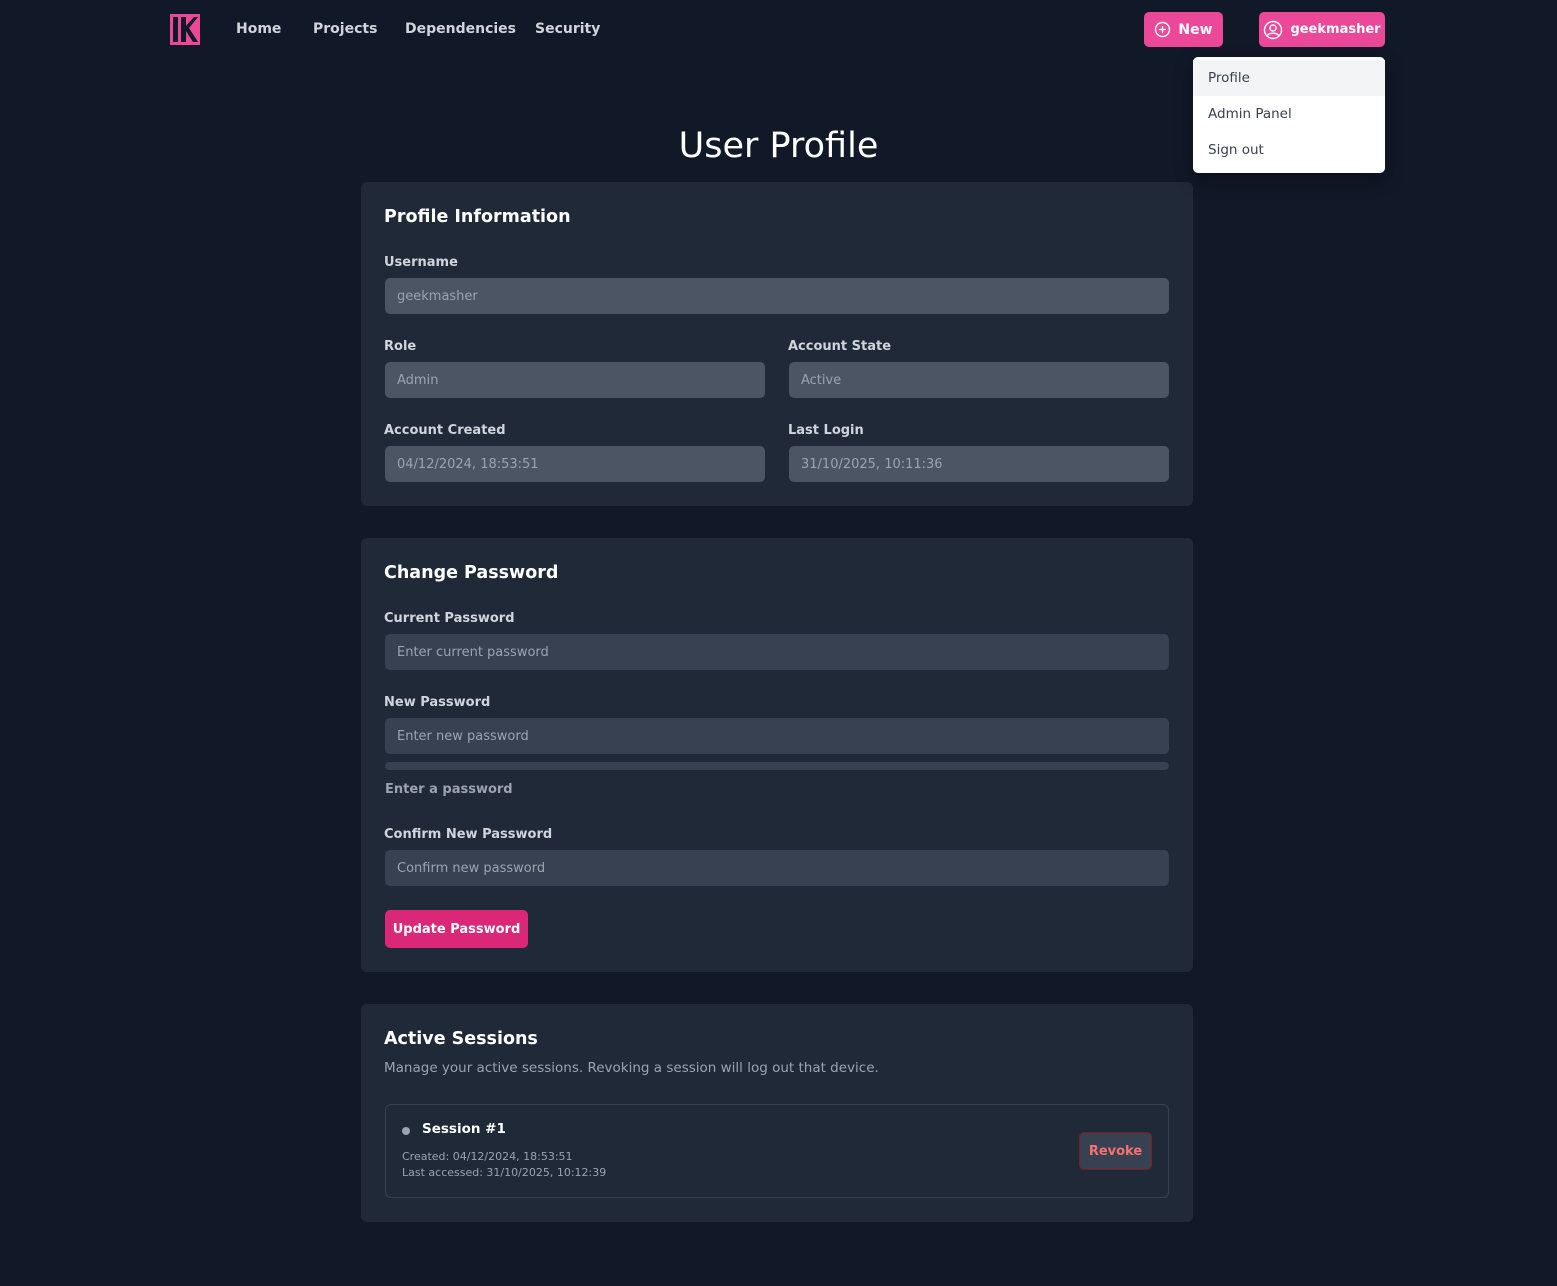  Describe the element at coordinates (461, 1039) in the screenshot. I see `active-sessions-title: Active Sessions` at that location.